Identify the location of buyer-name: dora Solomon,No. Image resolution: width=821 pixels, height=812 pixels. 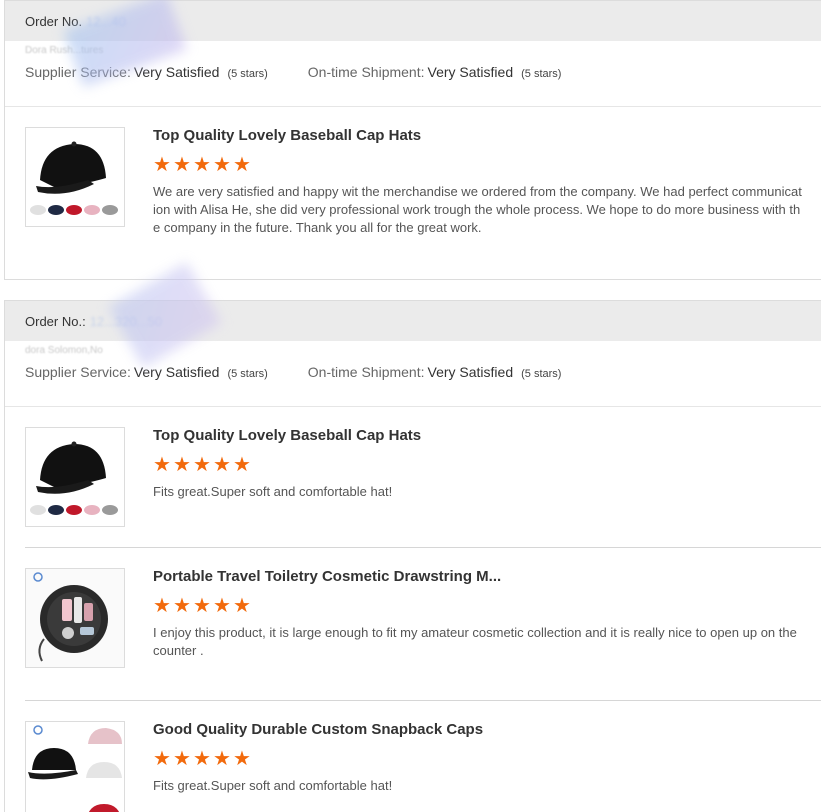
(64, 350).